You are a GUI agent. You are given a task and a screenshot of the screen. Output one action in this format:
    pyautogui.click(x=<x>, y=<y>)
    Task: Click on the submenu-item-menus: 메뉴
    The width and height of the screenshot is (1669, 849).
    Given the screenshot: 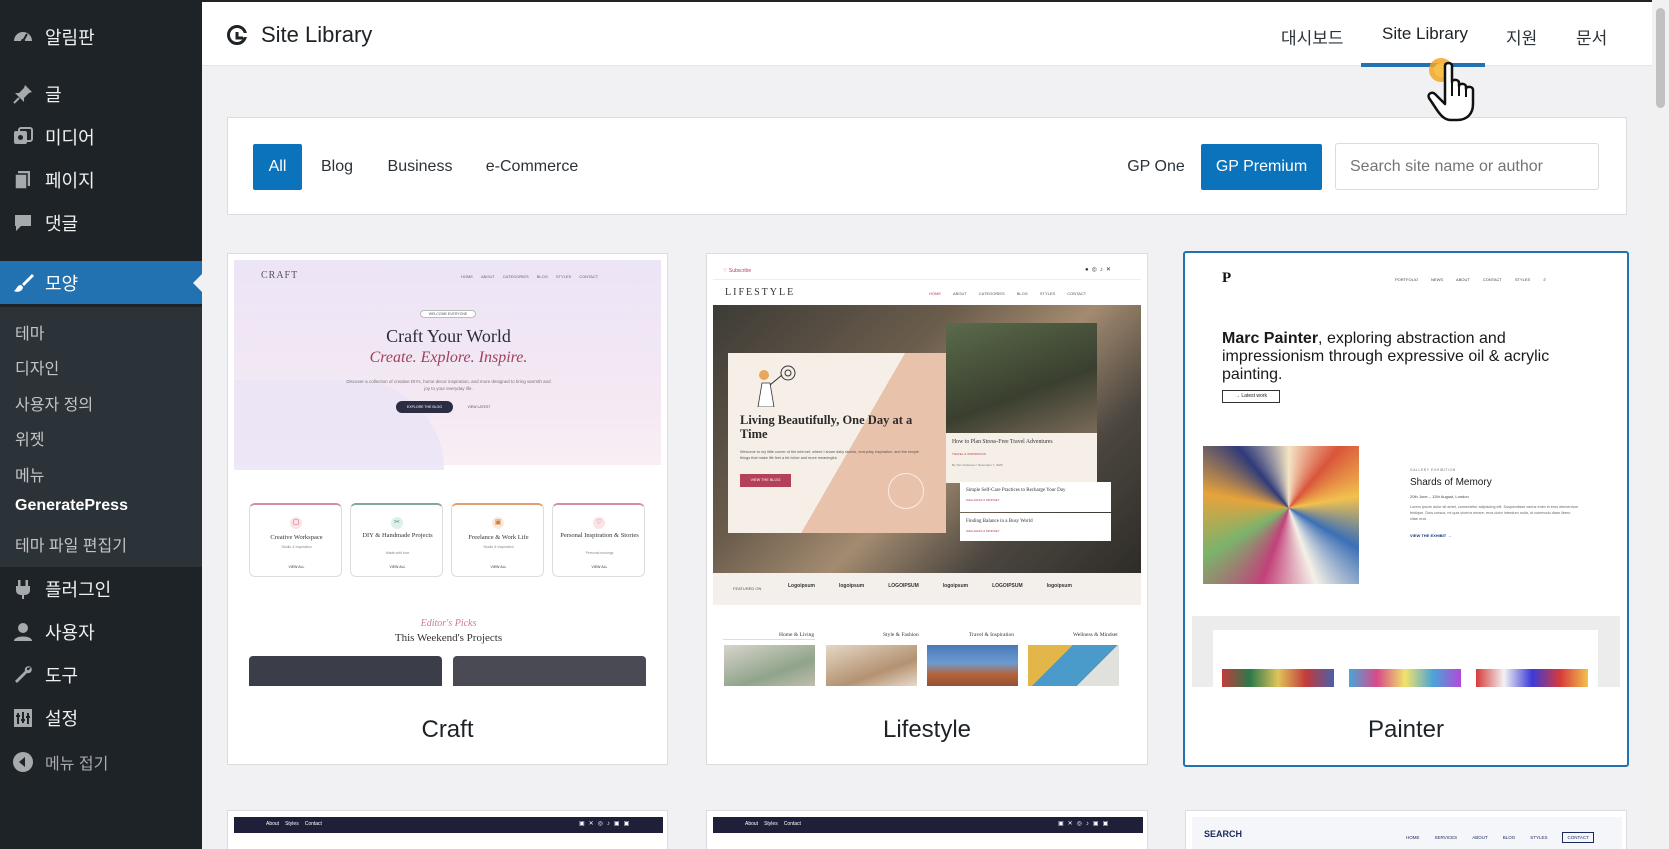 What is the action you would take?
    pyautogui.click(x=29, y=474)
    